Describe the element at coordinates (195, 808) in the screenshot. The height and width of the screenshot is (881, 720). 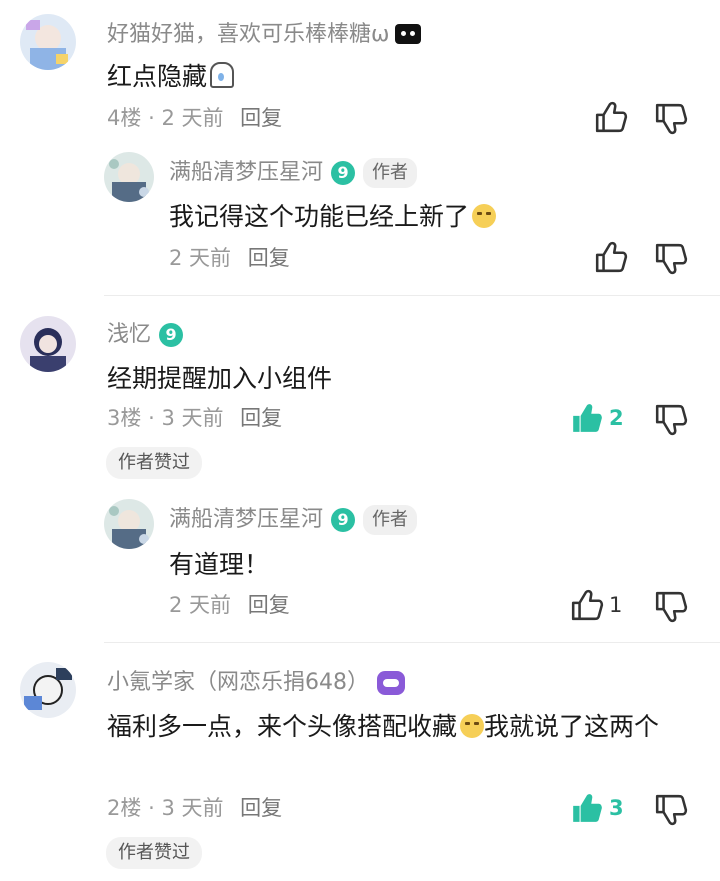
I see `comment-meta: 2楼 · 3 天前 回复` at that location.